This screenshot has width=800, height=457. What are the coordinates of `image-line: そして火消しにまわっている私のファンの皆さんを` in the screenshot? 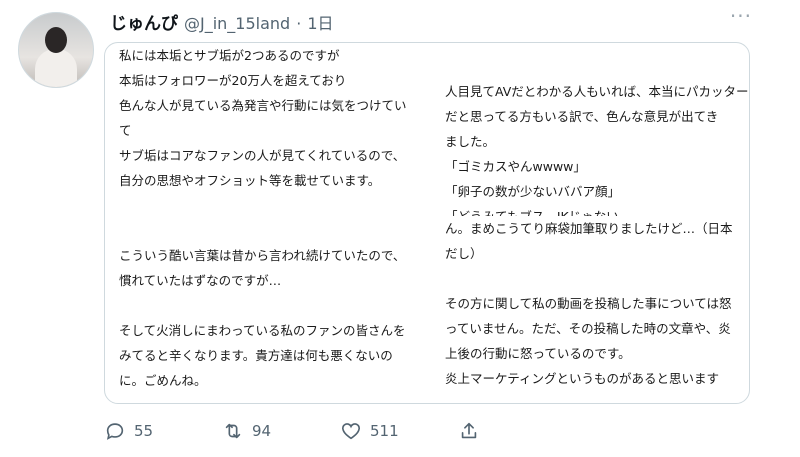 It's located at (262, 330).